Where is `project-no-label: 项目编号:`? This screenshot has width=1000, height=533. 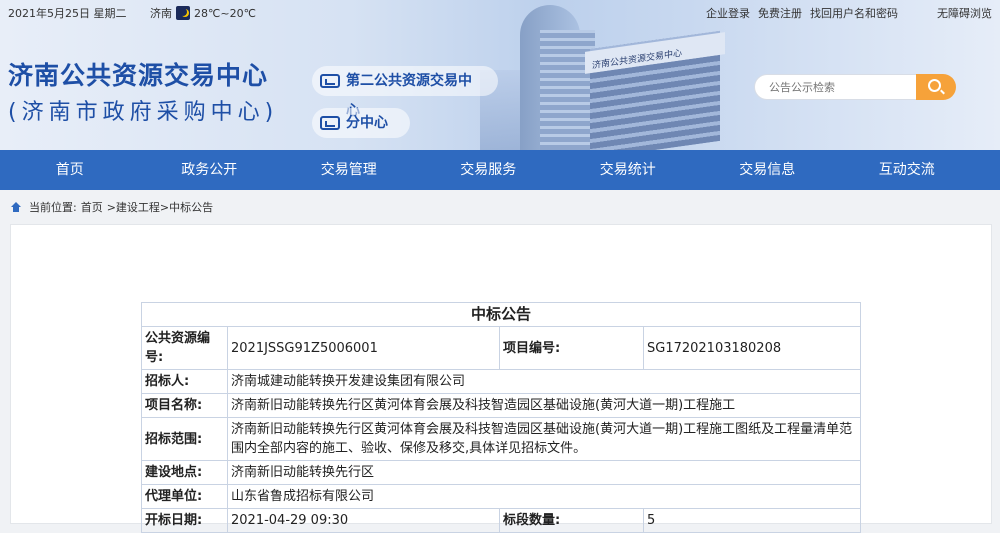 project-no-label: 项目编号: is located at coordinates (571, 348).